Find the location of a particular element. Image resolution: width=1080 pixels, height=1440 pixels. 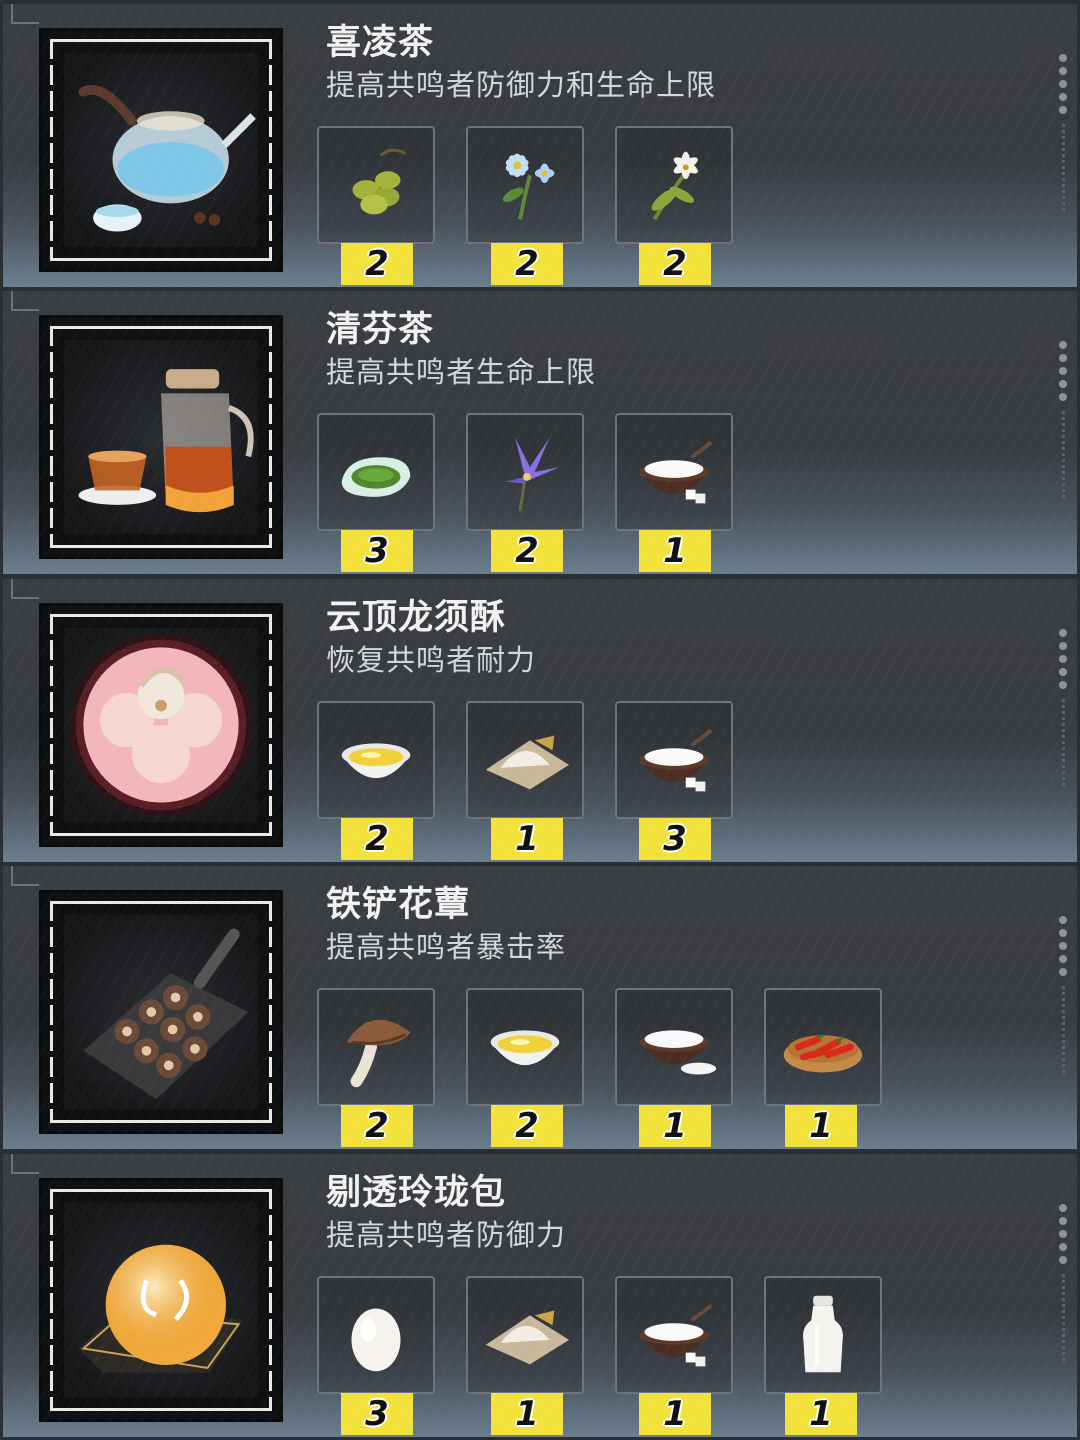

recipe-title: 铁铲花蕈 is located at coordinates (398, 905).